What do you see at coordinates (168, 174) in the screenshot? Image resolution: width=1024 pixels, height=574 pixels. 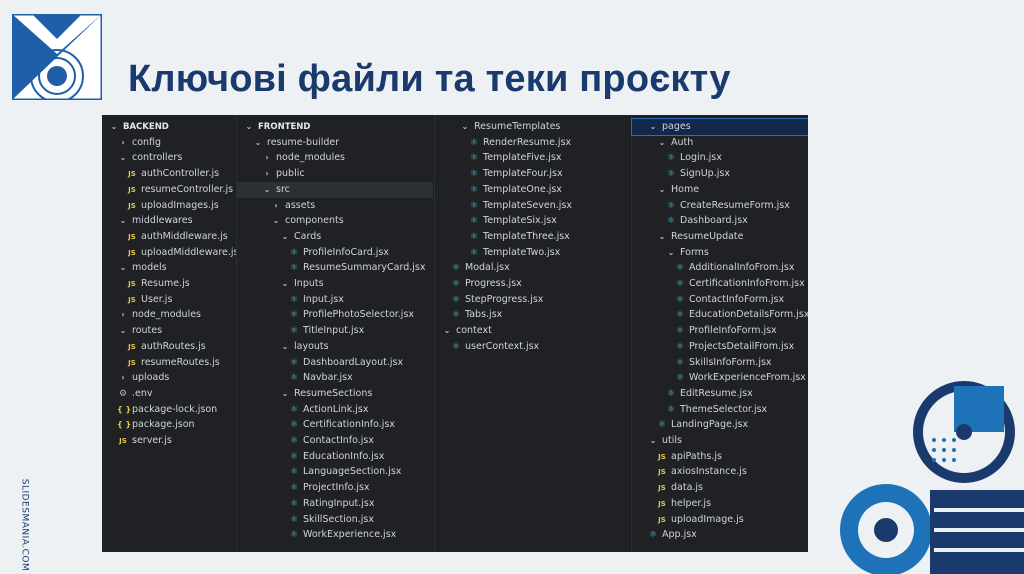 I see `file-item: JS authController.js` at bounding box center [168, 174].